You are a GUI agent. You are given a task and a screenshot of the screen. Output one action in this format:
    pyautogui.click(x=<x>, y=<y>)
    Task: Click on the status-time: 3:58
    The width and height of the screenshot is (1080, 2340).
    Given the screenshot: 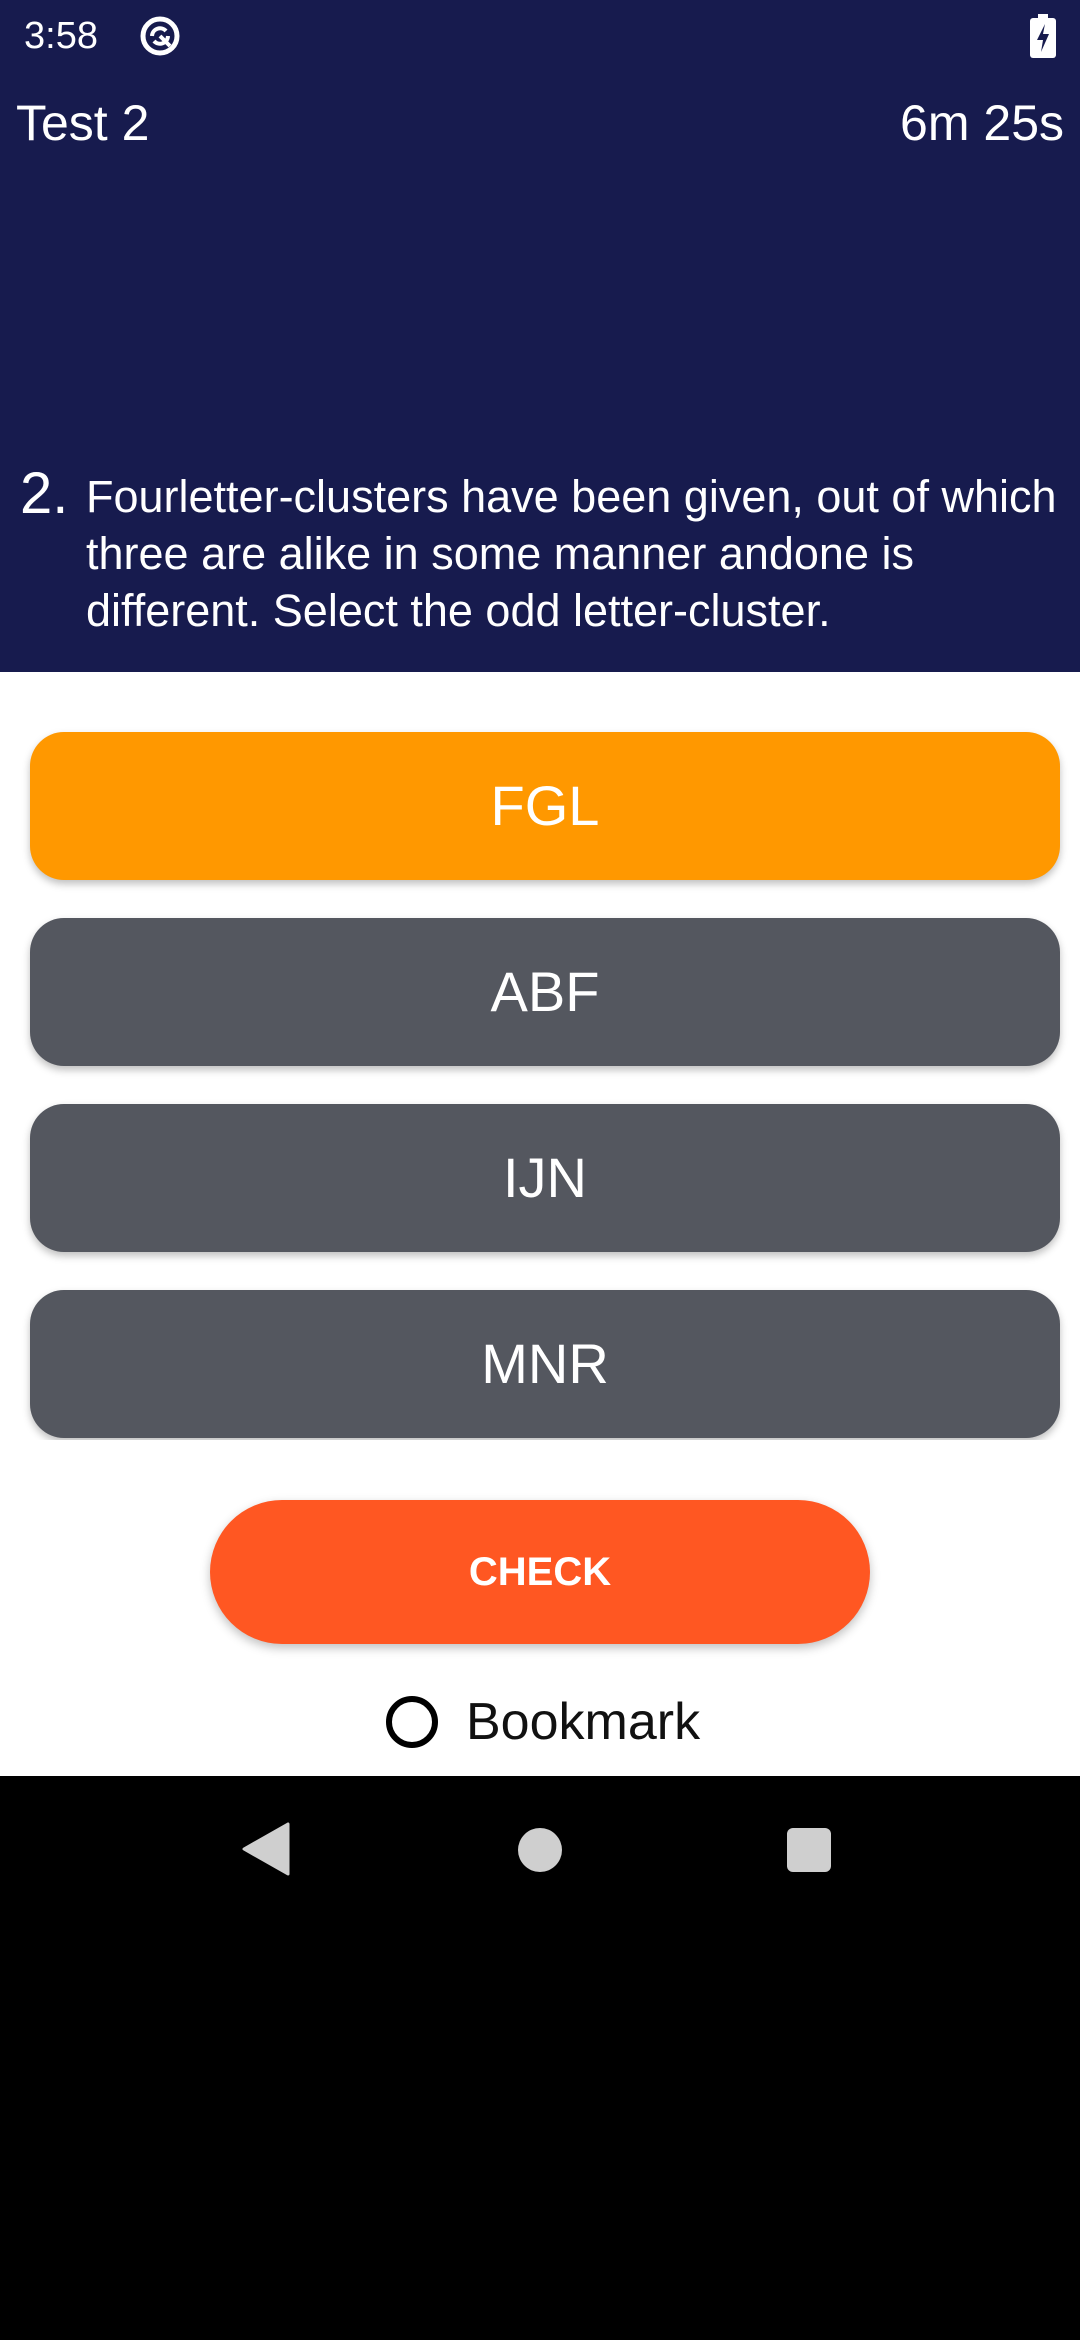 What is the action you would take?
    pyautogui.click(x=61, y=36)
    